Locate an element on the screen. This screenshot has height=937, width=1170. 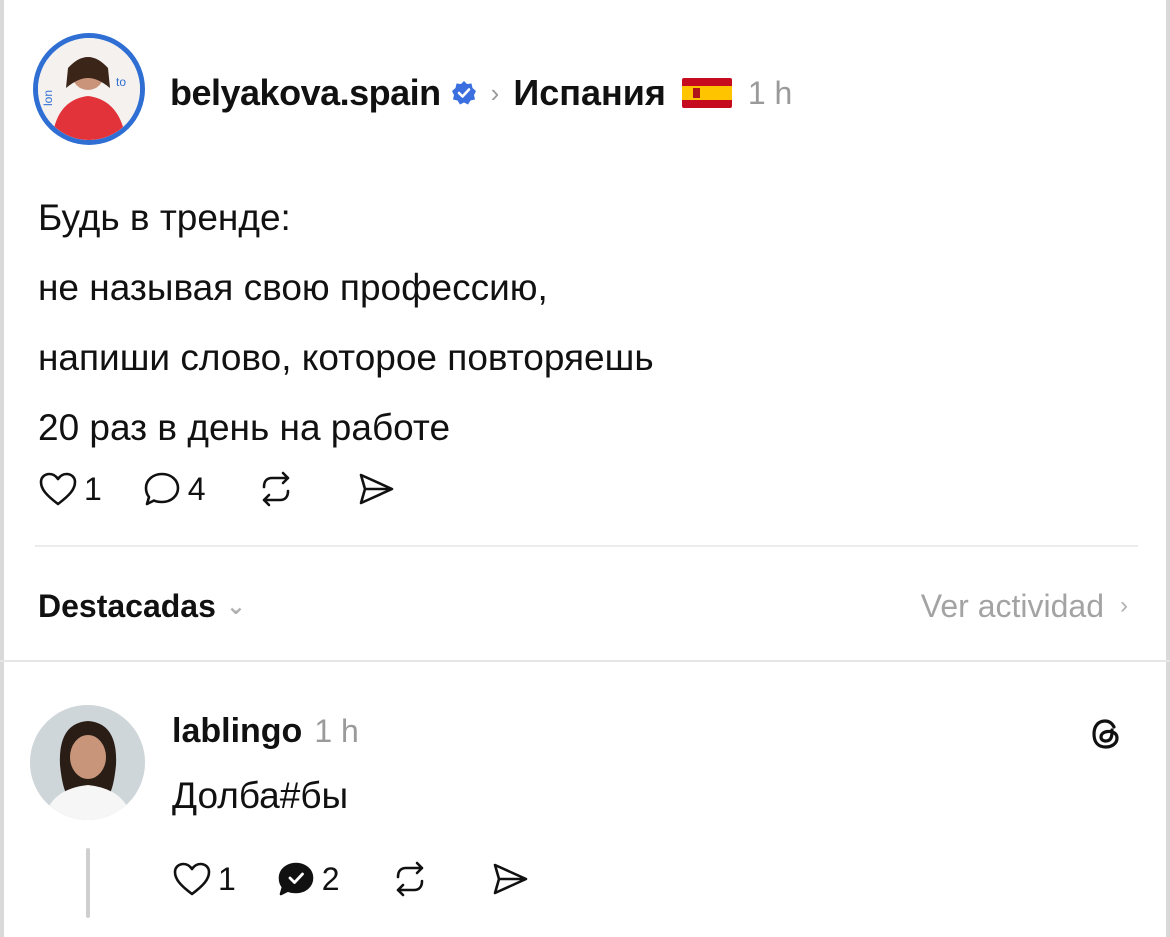
replies-filter-bar: Destacadas ⌄ Ver actividad › is located at coordinates (583, 606).